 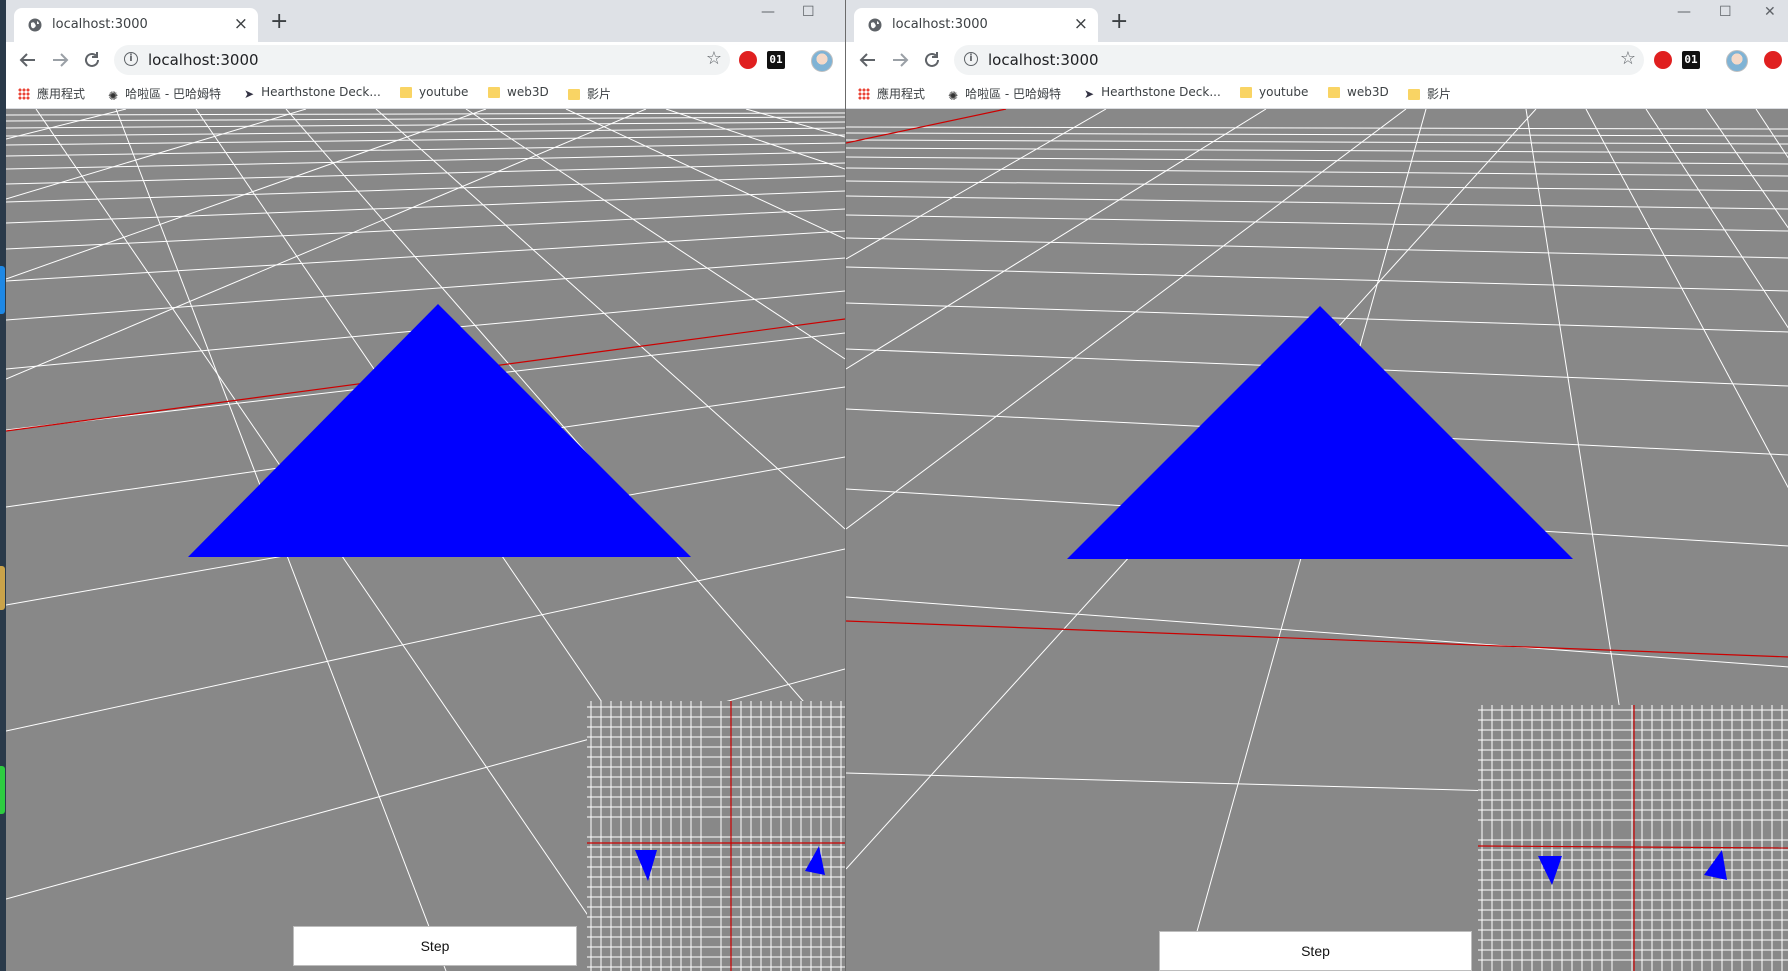 What do you see at coordinates (2, 790) in the screenshot?
I see `taskbar-icon-green` at bounding box center [2, 790].